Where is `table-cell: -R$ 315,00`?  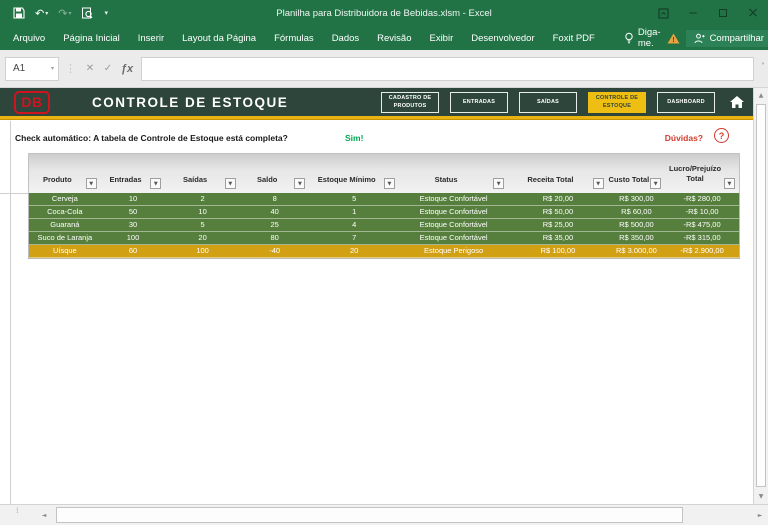 table-cell: -R$ 315,00 is located at coordinates (702, 238).